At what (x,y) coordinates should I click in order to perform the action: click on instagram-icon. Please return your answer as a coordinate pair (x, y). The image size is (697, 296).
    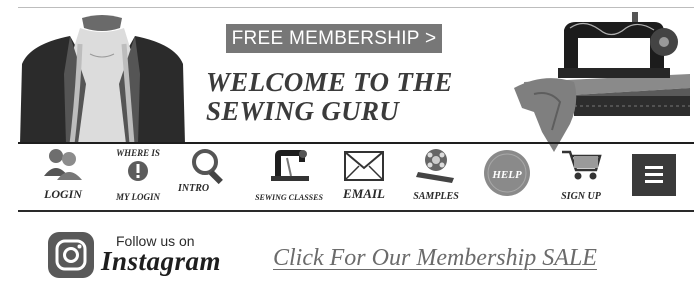
    Looking at the image, I should click on (71, 255).